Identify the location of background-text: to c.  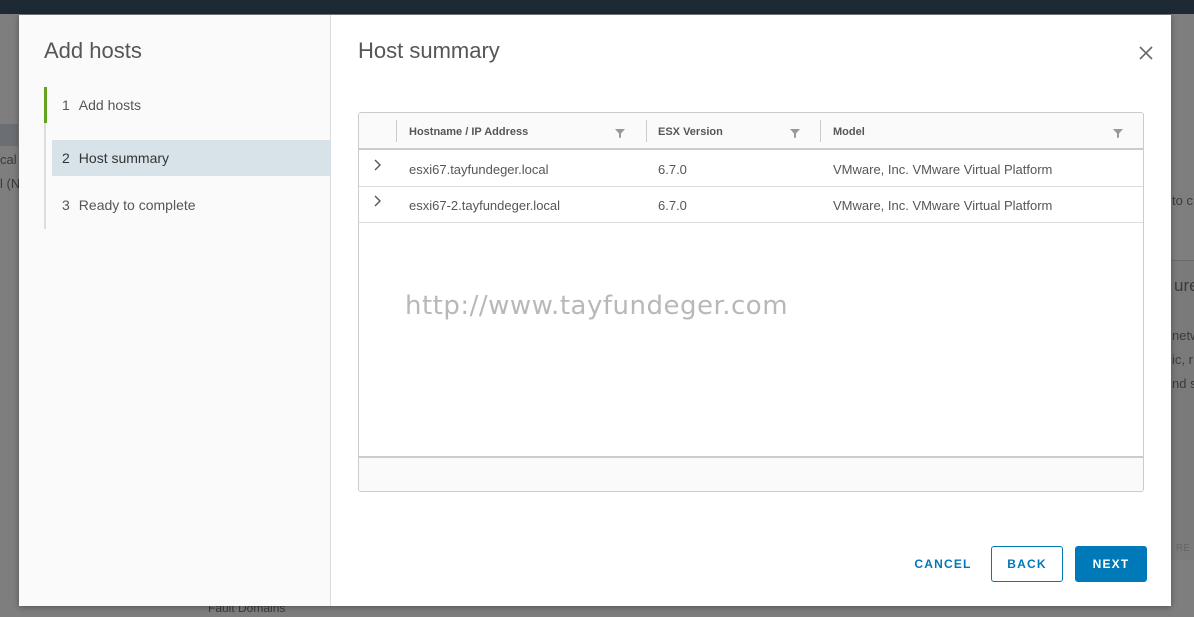
(1182, 200).